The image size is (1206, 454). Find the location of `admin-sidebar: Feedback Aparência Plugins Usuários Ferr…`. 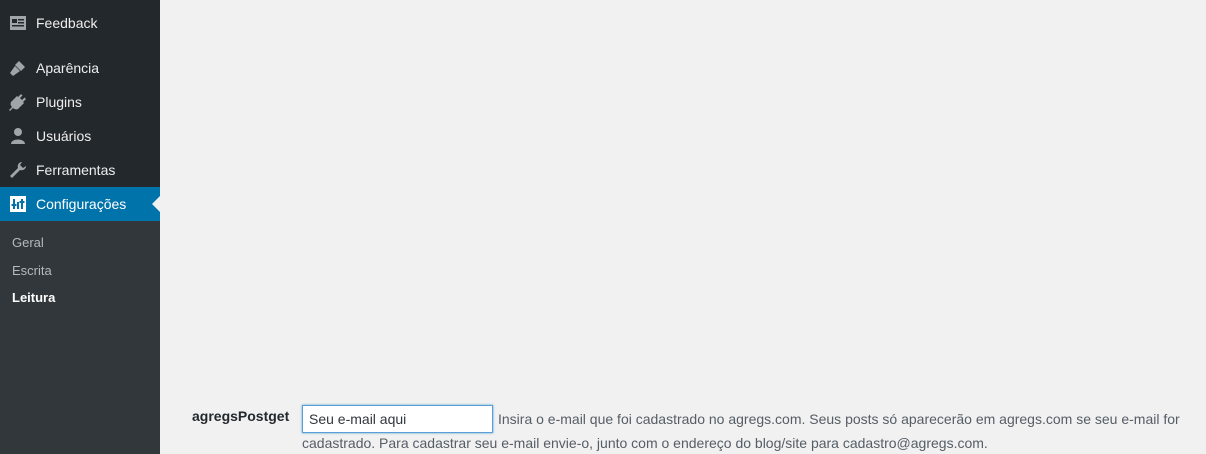

admin-sidebar: Feedback Aparência Plugins Usuários Ferr… is located at coordinates (80, 227).